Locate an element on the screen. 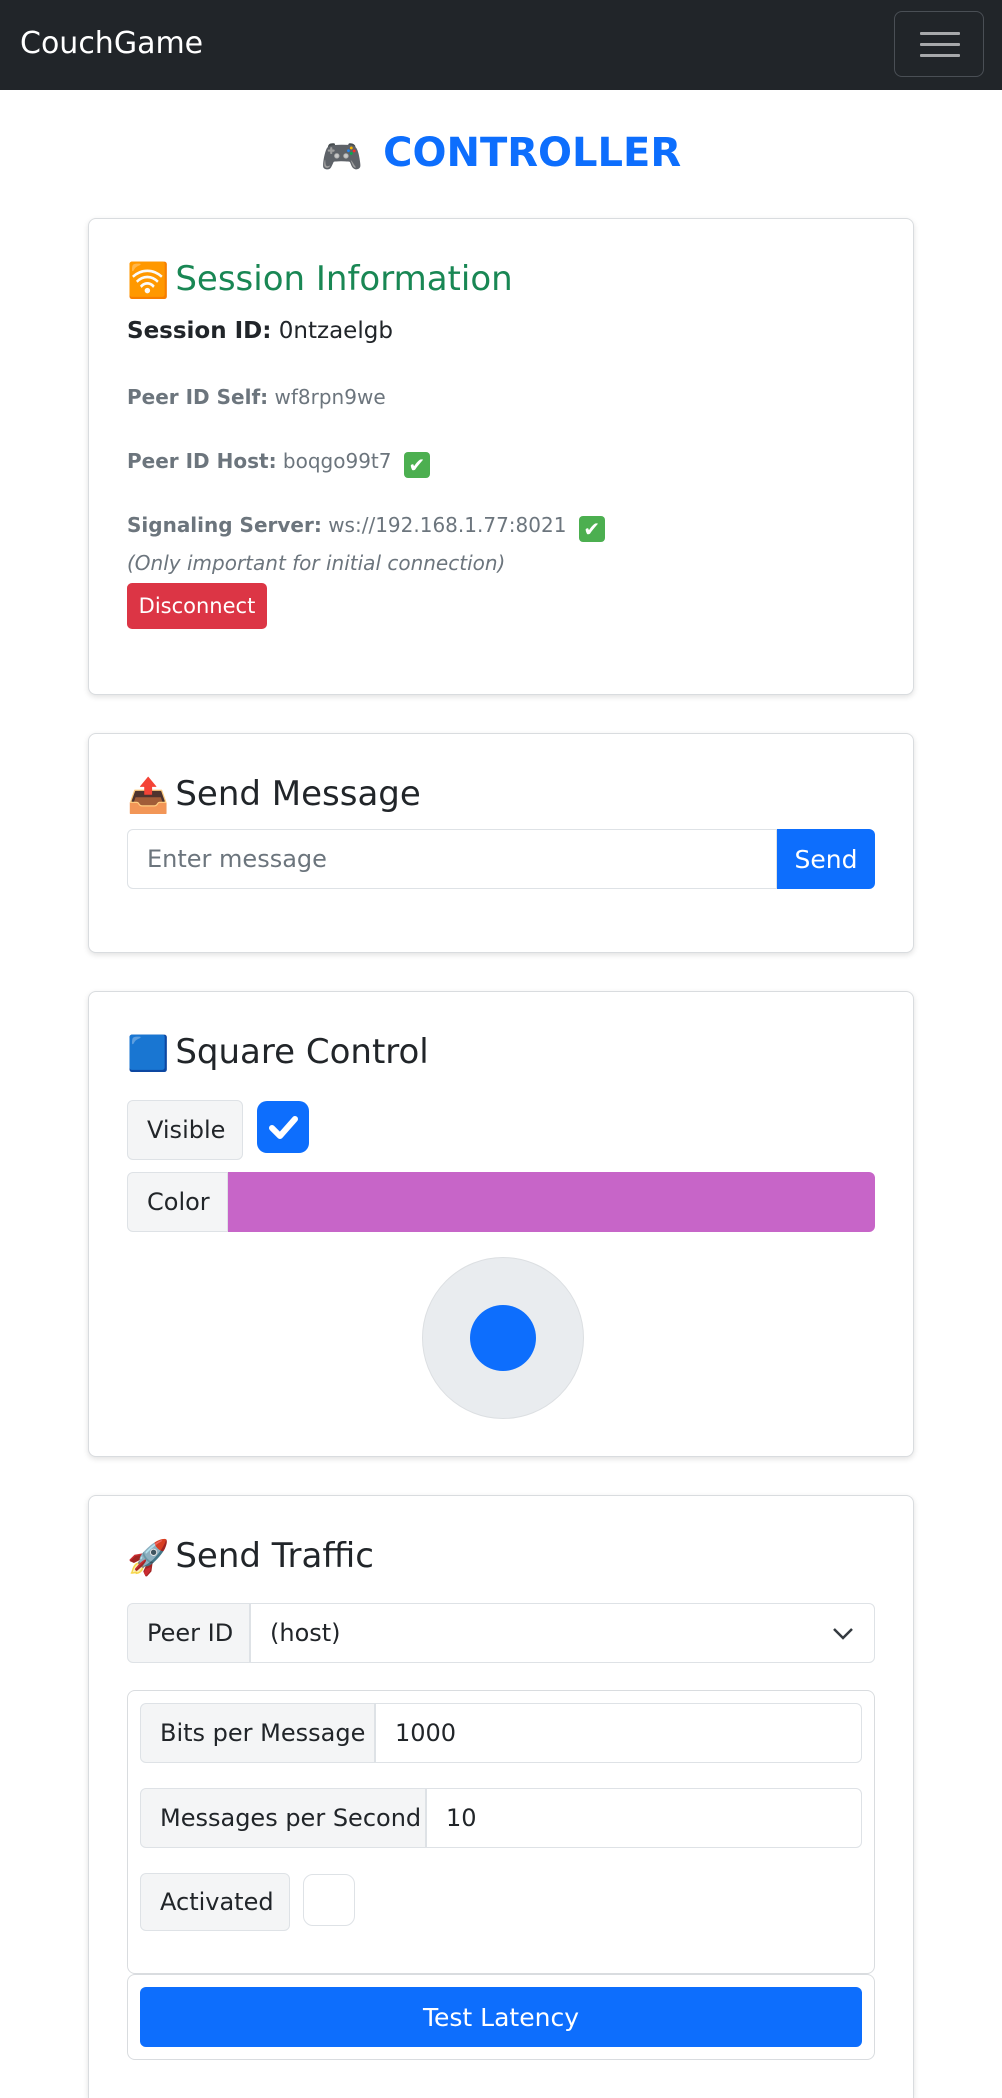 The height and width of the screenshot is (2098, 1002). send-traffic-title: 🚀 Send Traffic is located at coordinates (250, 1557).